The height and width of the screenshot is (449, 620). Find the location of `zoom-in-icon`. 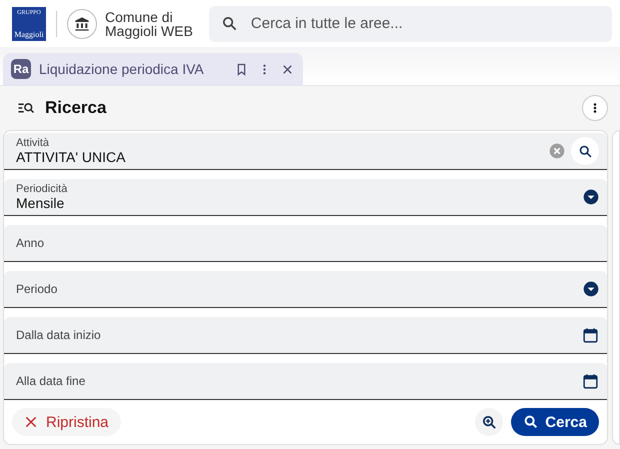

zoom-in-icon is located at coordinates (489, 422).